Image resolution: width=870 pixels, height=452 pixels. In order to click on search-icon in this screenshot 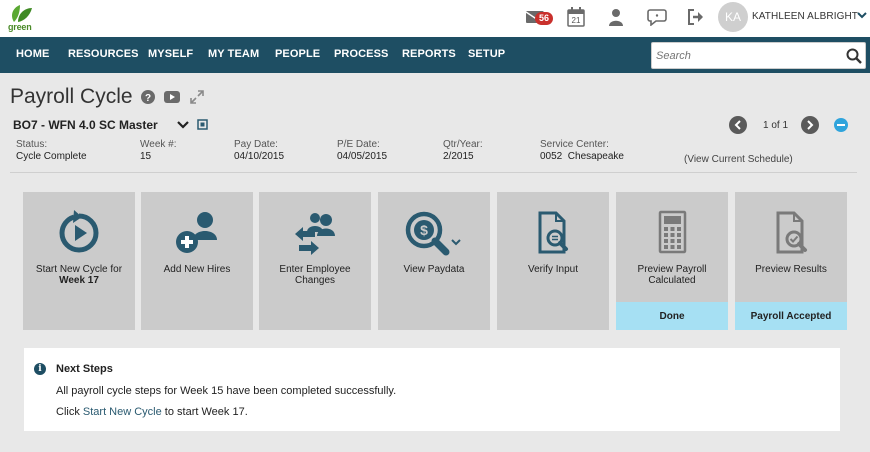, I will do `click(854, 56)`.